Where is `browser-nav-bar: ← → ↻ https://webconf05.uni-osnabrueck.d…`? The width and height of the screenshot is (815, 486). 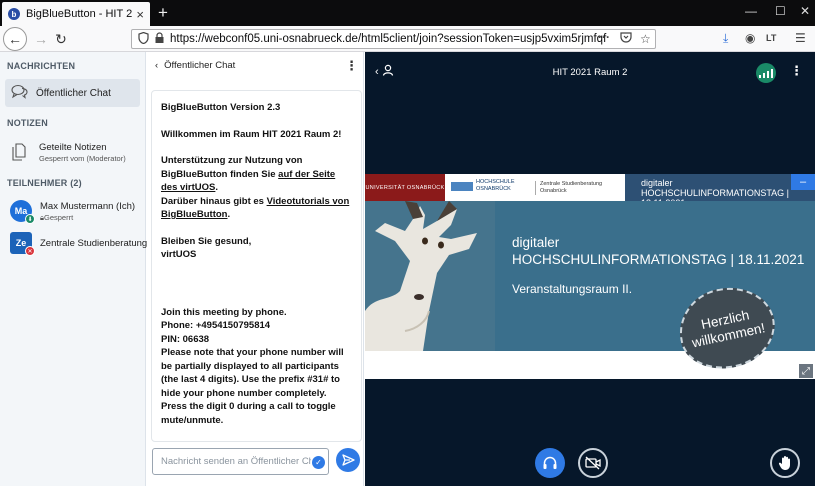
browser-nav-bar: ← → ↻ https://webconf05.uni-osnabrueck.d… is located at coordinates (407, 39).